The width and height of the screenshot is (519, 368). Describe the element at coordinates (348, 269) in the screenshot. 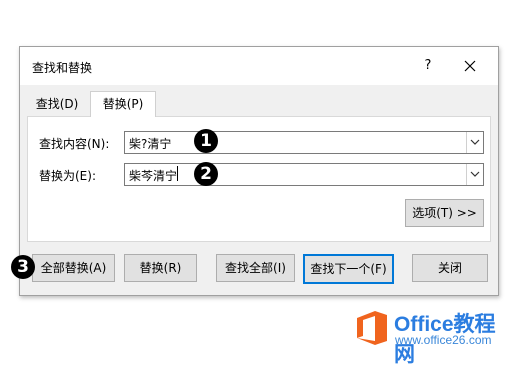

I see `find-next-button: 查找下一个(F)` at that location.